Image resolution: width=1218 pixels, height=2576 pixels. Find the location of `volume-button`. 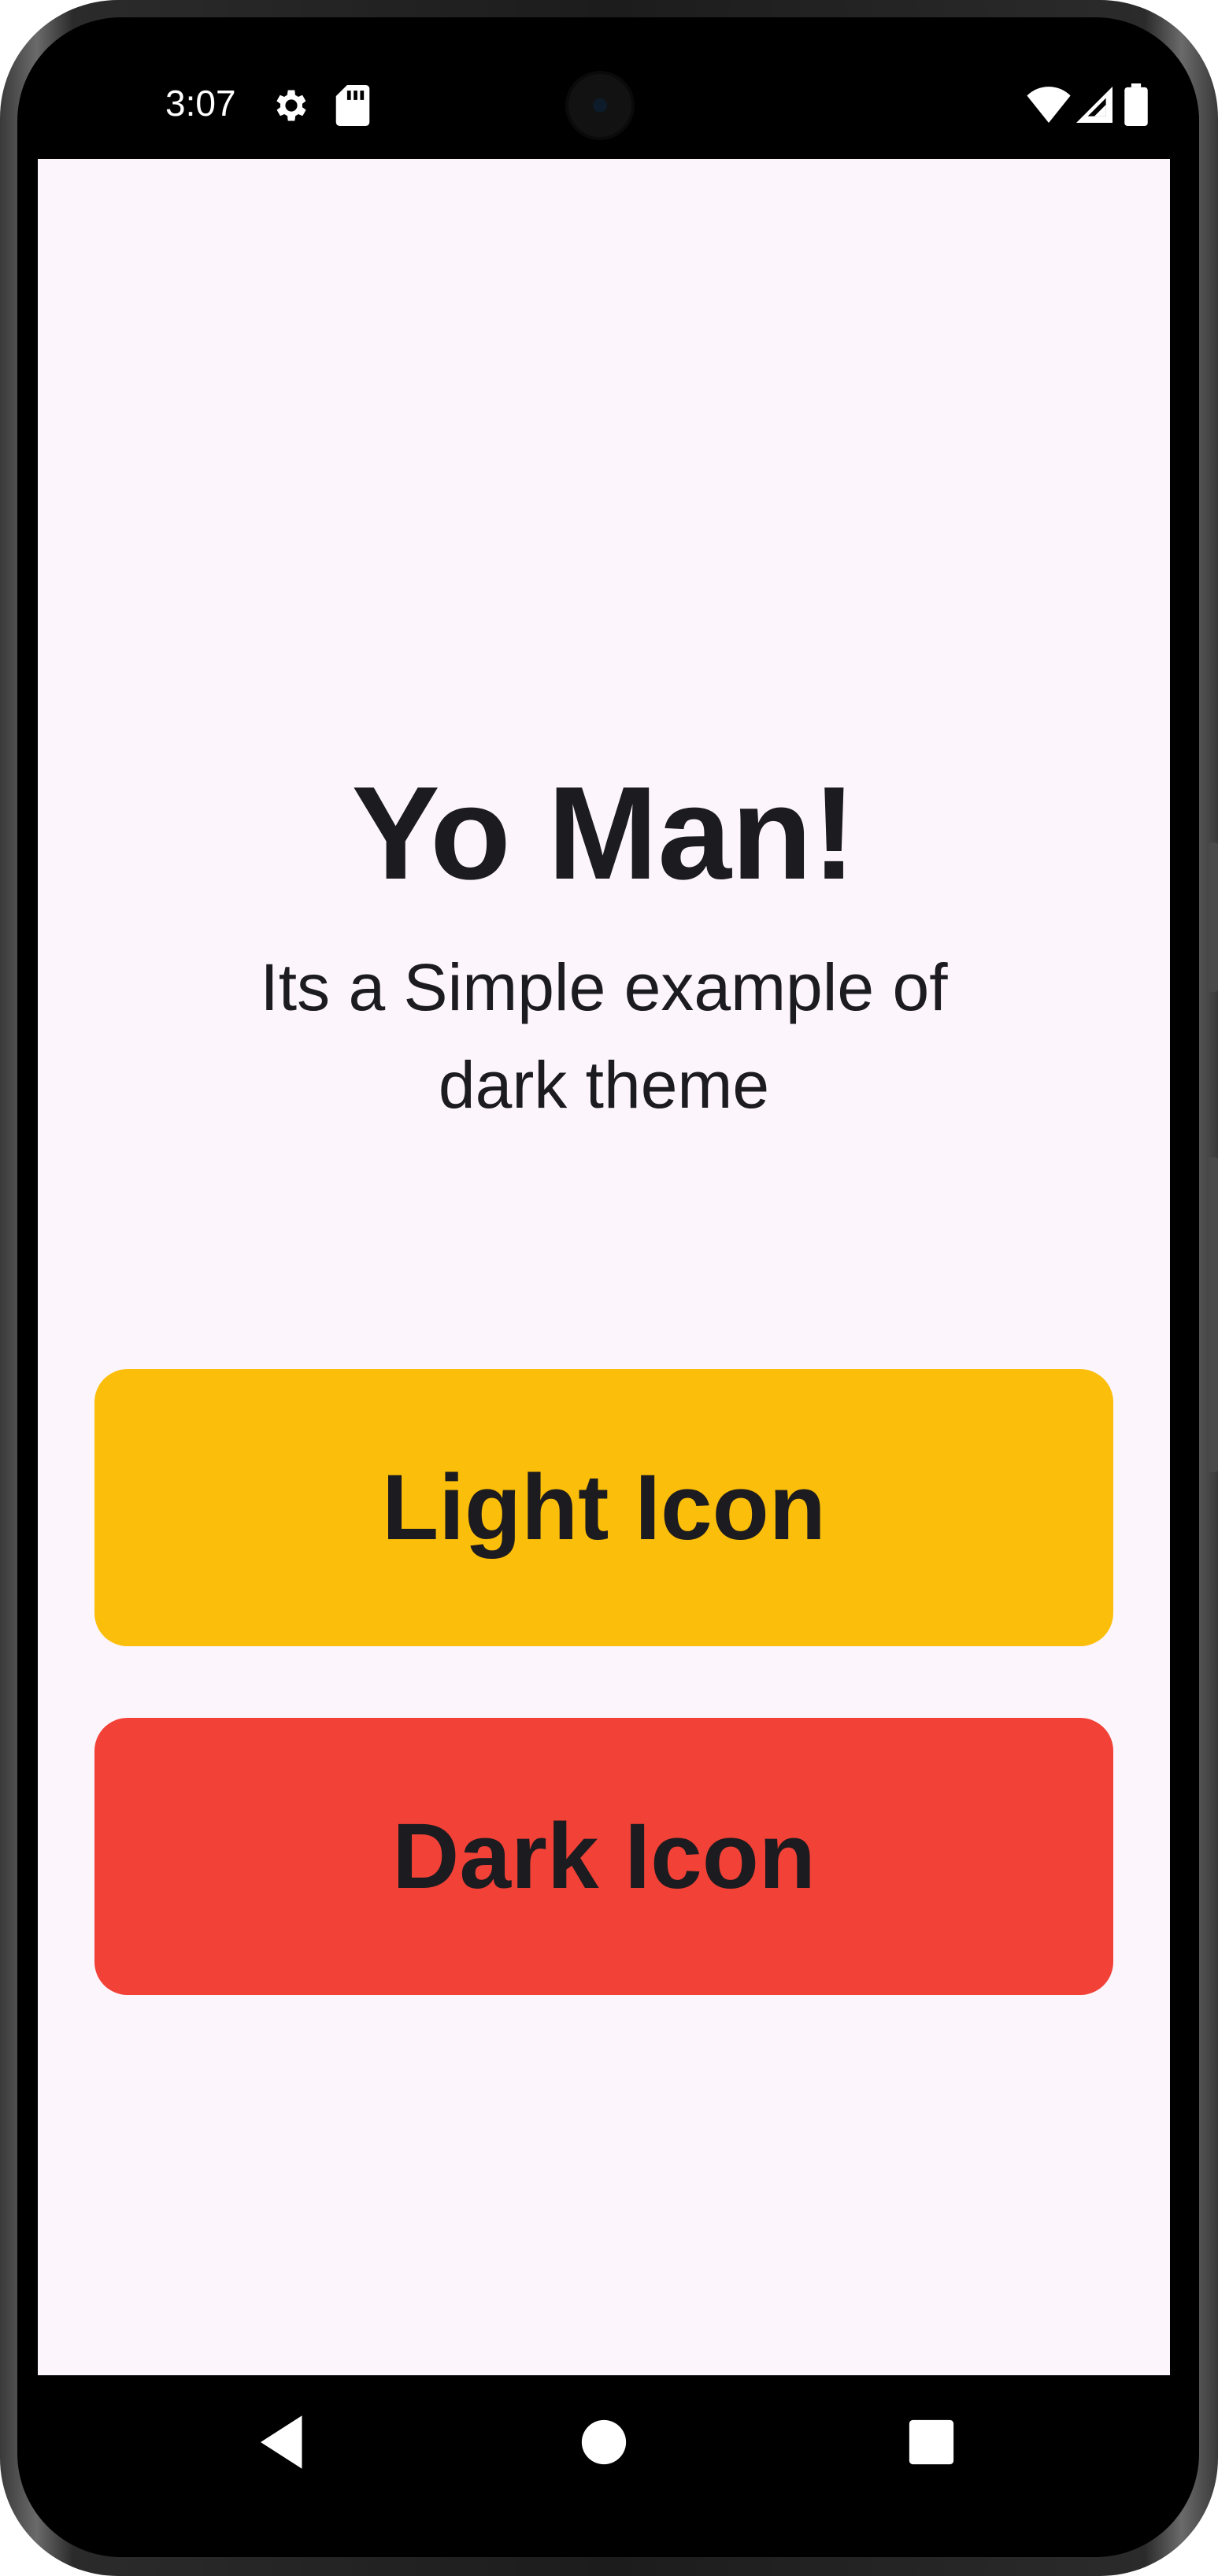

volume-button is located at coordinates (1213, 1314).